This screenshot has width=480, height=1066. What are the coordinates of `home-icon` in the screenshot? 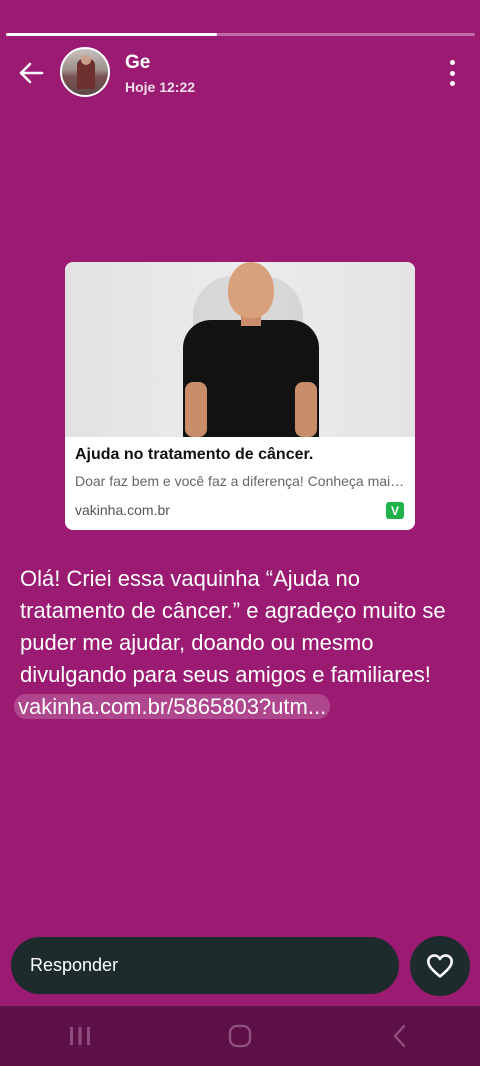 It's located at (240, 1036).